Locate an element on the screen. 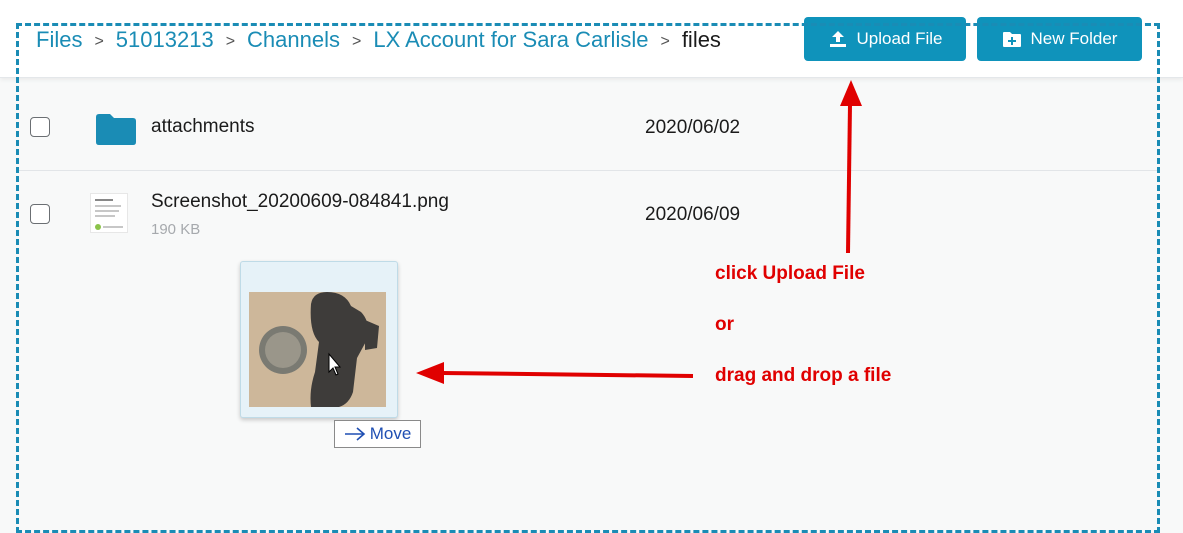 The width and height of the screenshot is (1183, 533). annotation-arrow-up is located at coordinates (851, 167).